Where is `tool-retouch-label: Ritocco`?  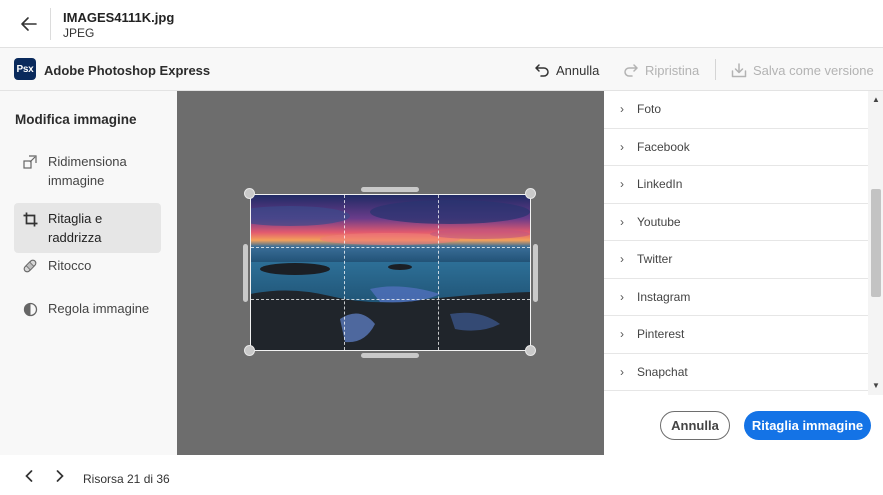
tool-retouch-label: Ritocco is located at coordinates (70, 265).